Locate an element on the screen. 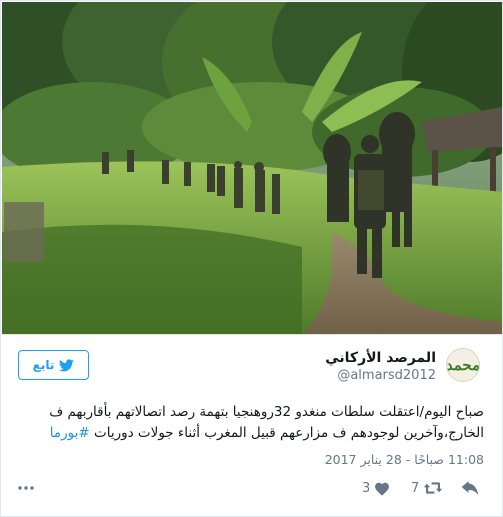 The width and height of the screenshot is (503, 517). display-name: المرصد الأركاني is located at coordinates (380, 358).